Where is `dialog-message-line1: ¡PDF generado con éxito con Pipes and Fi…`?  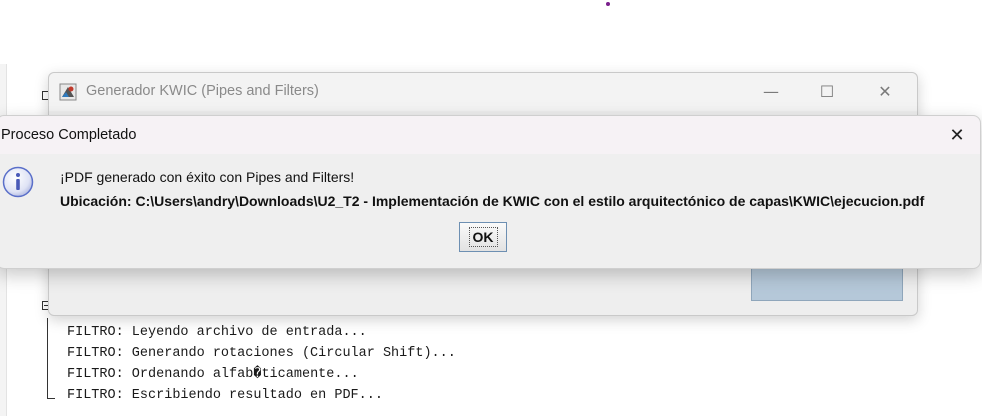 dialog-message-line1: ¡PDF generado con éxito con Pipes and Fi… is located at coordinates (207, 177).